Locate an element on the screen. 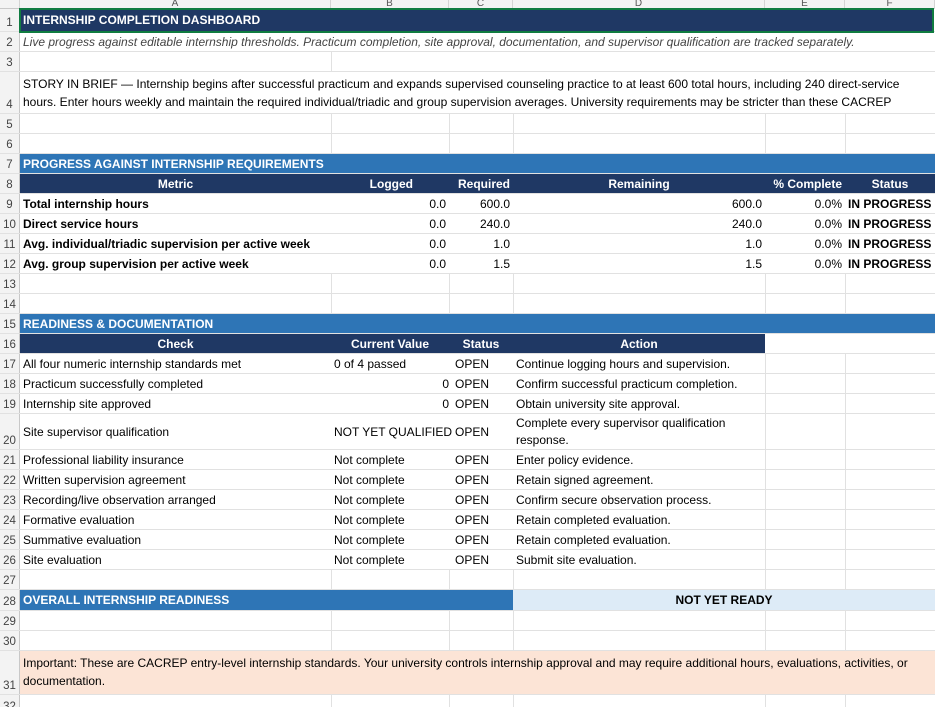 Image resolution: width=935 pixels, height=707 pixels. row-header: 16 is located at coordinates (10, 343).